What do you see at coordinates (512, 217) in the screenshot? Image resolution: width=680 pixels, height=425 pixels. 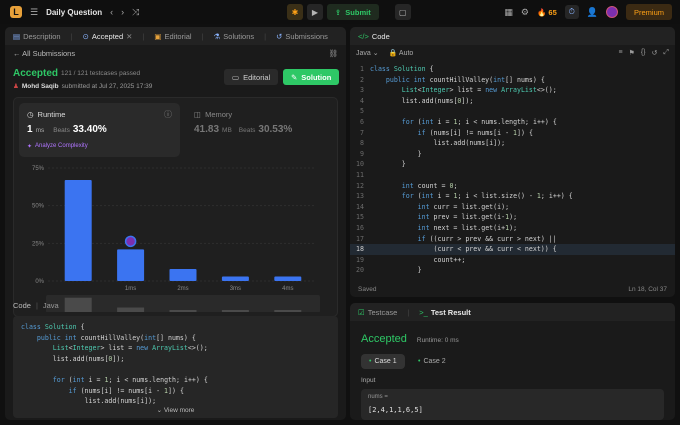 I see `editor-line: 15 int prev = list.get(i-1);` at bounding box center [512, 217].